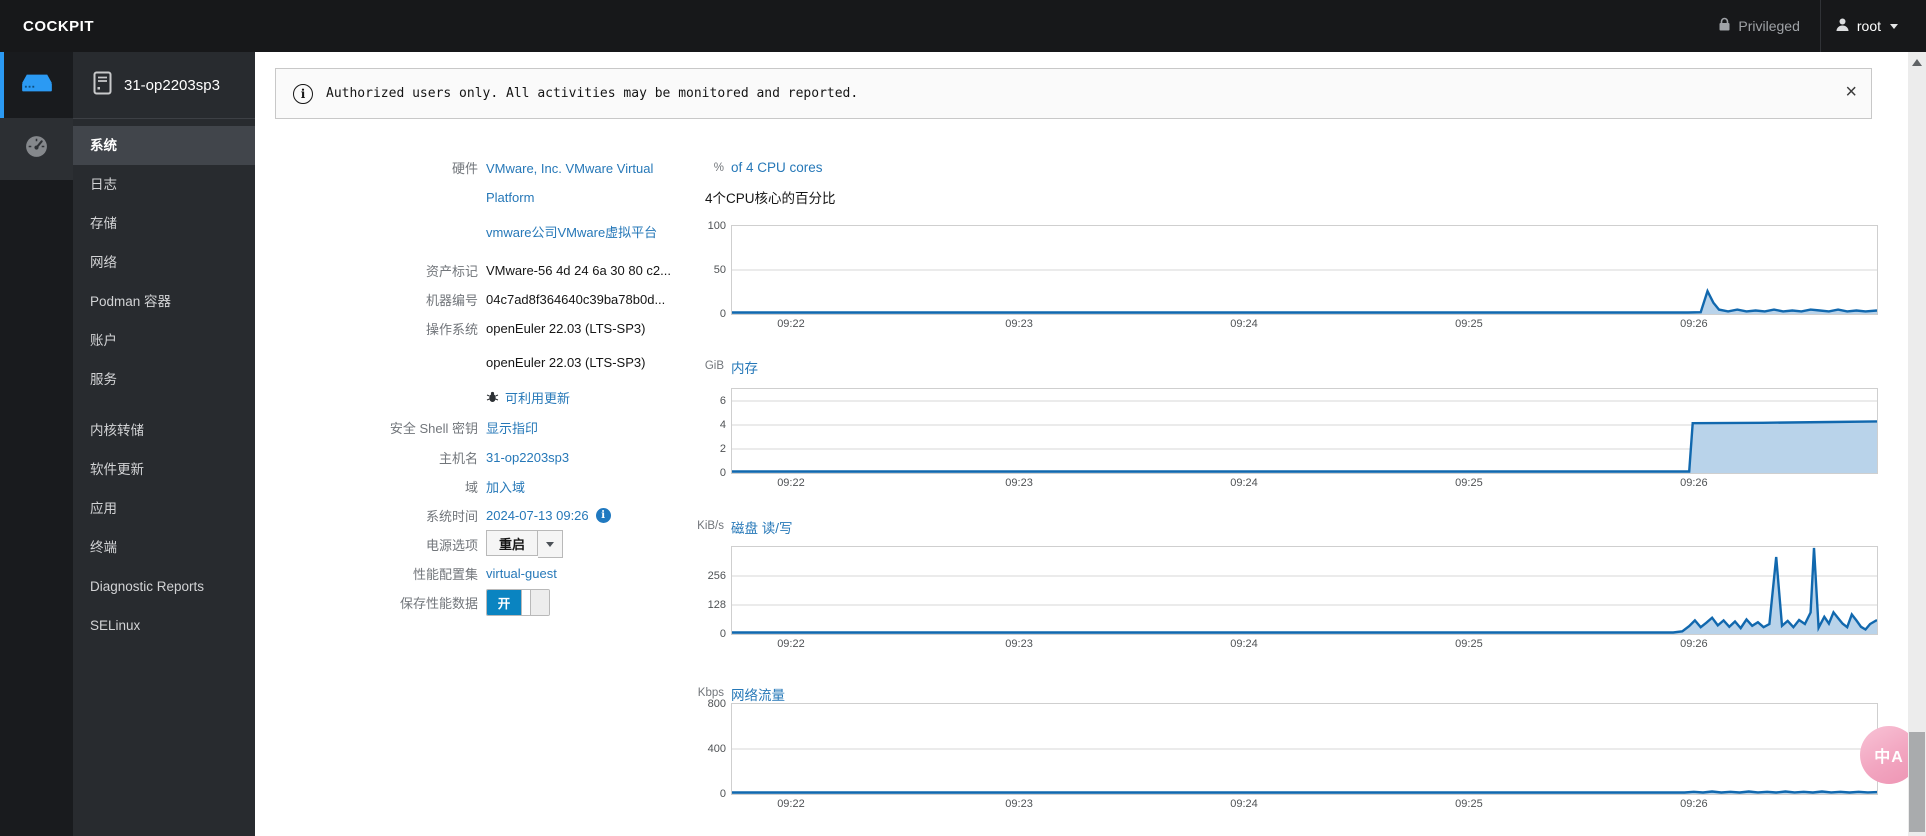  What do you see at coordinates (722, 401) in the screenshot?
I see `y-axis-tick: 6` at bounding box center [722, 401].